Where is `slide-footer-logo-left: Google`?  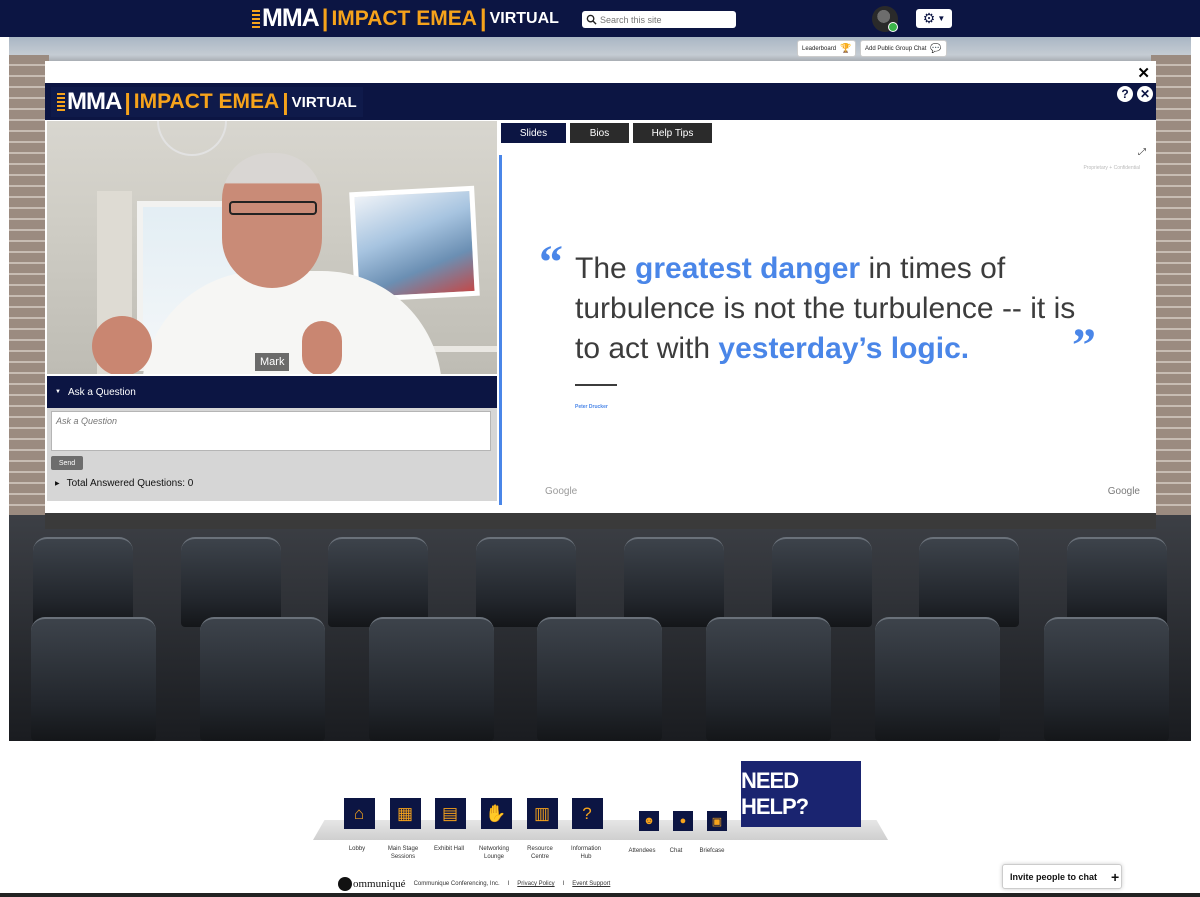 slide-footer-logo-left: Google is located at coordinates (561, 491).